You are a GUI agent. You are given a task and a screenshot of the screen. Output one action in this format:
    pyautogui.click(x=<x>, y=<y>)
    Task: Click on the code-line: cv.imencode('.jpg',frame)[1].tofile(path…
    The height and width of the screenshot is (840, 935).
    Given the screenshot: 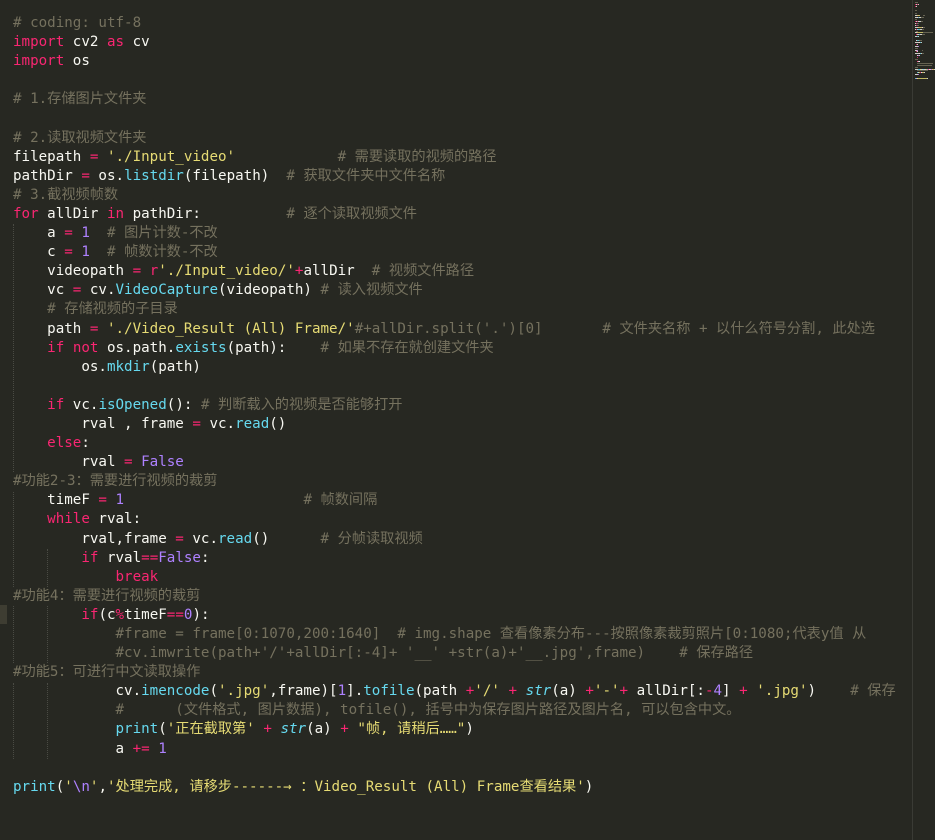 What is the action you would take?
    pyautogui.click(x=462, y=691)
    